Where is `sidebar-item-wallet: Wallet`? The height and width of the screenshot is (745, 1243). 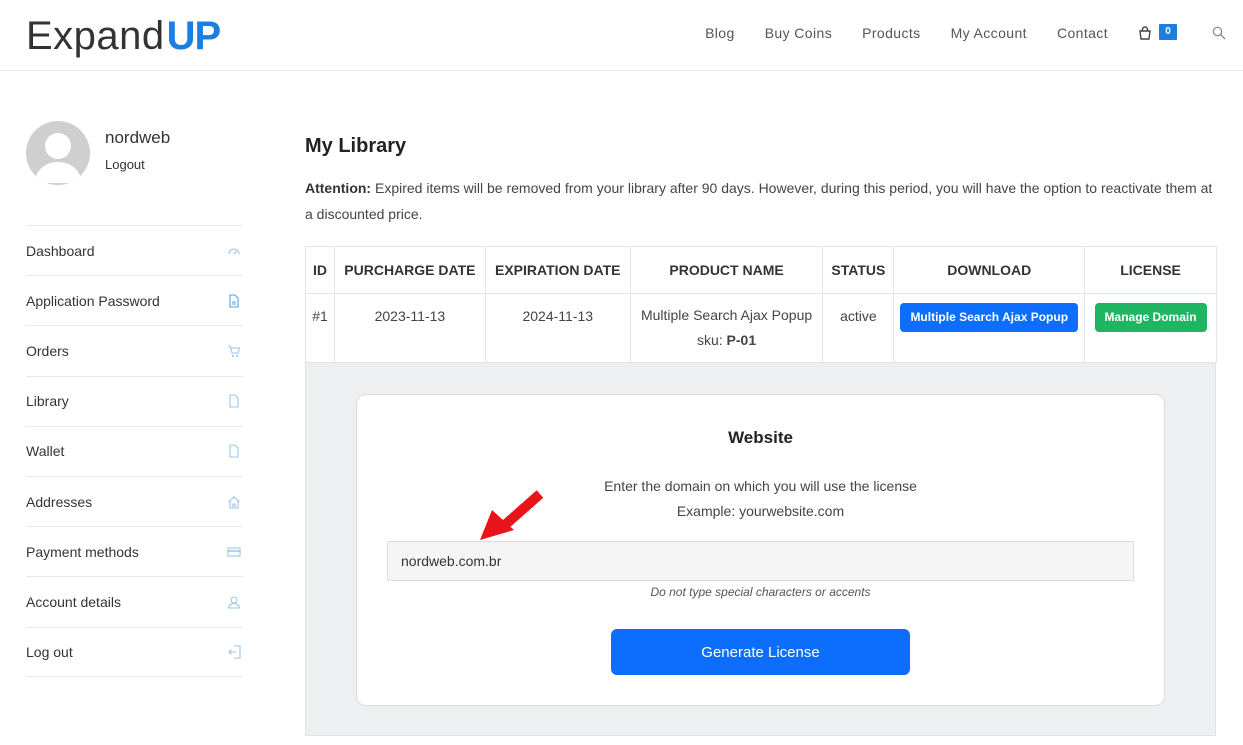
sidebar-item-wallet: Wallet is located at coordinates (134, 450).